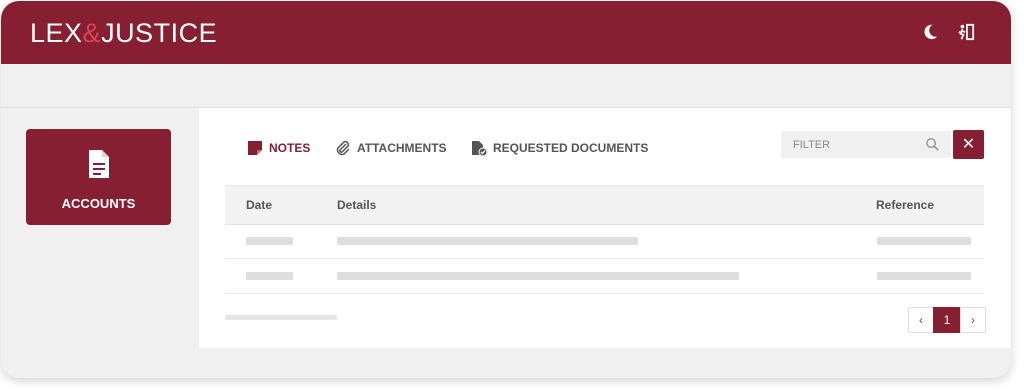 Image resolution: width=1024 pixels, height=390 pixels. I want to click on exit-icon, so click(966, 32).